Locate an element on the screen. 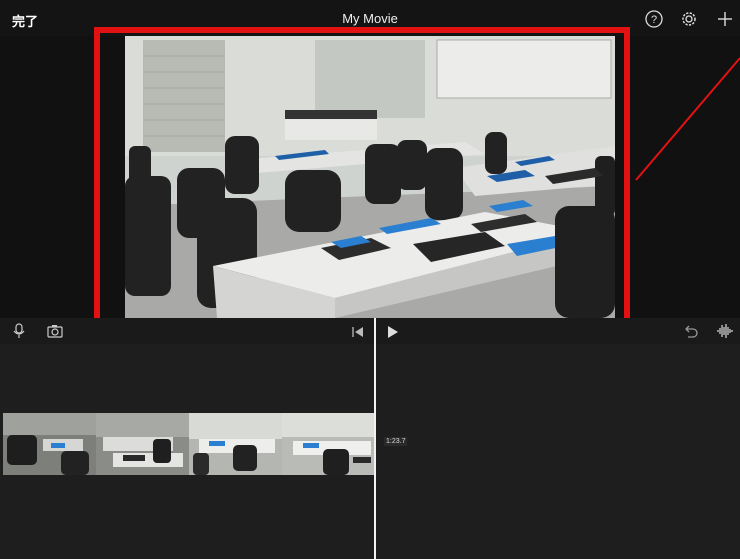 The height and width of the screenshot is (559, 740). project-title: My Movie is located at coordinates (370, 18).